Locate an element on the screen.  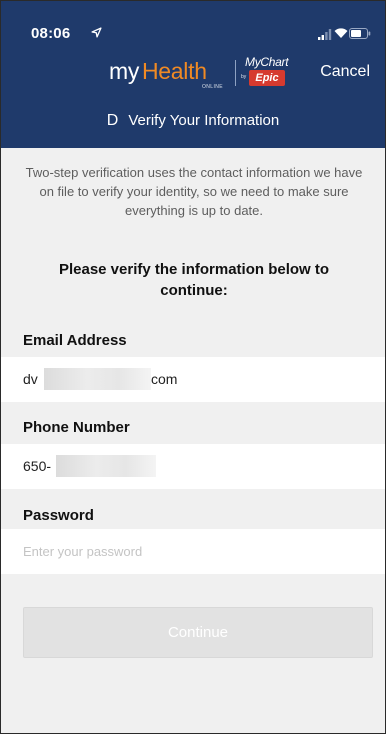
password-label: Password is located at coordinates (58, 515).